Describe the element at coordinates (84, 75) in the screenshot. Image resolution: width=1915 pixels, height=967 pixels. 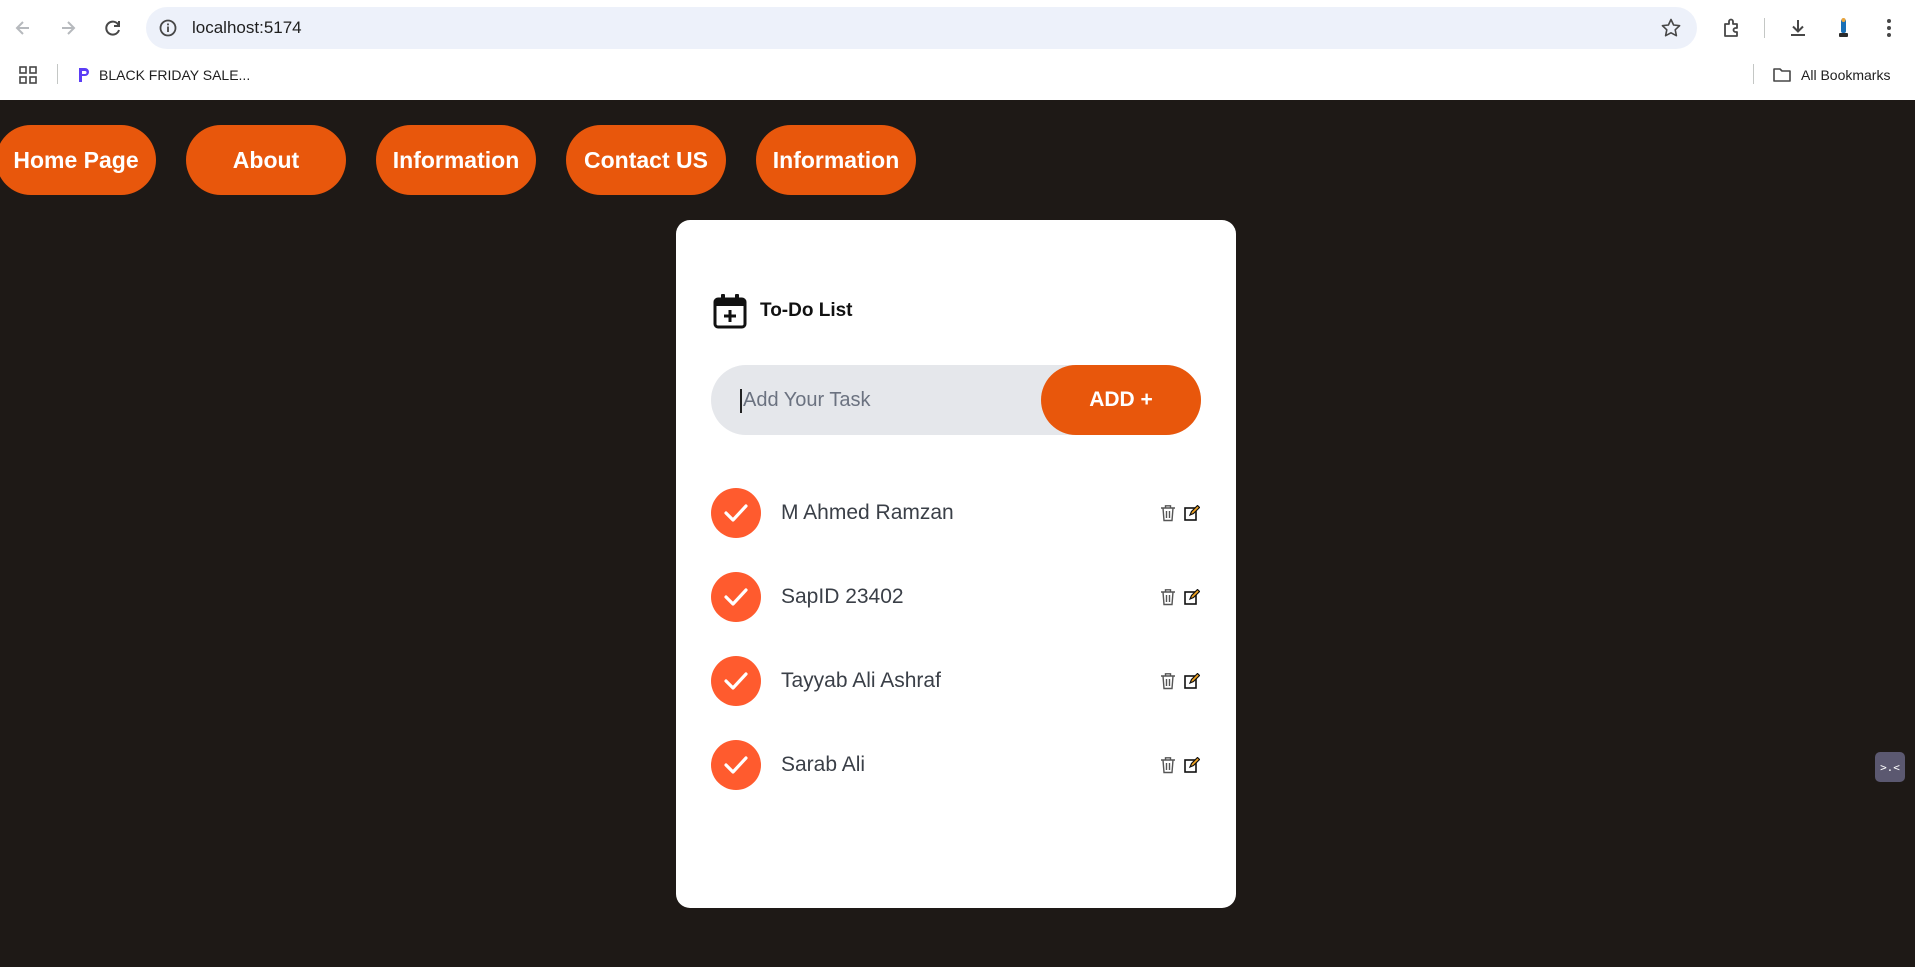
I see `bookmark-favicon-icon` at that location.